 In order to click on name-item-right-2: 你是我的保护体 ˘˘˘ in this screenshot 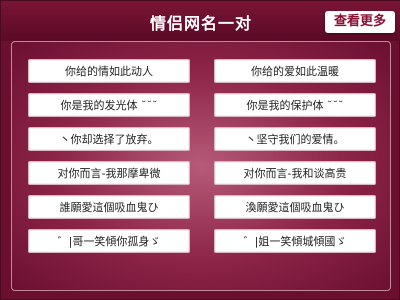, I will do `click(295, 105)`.